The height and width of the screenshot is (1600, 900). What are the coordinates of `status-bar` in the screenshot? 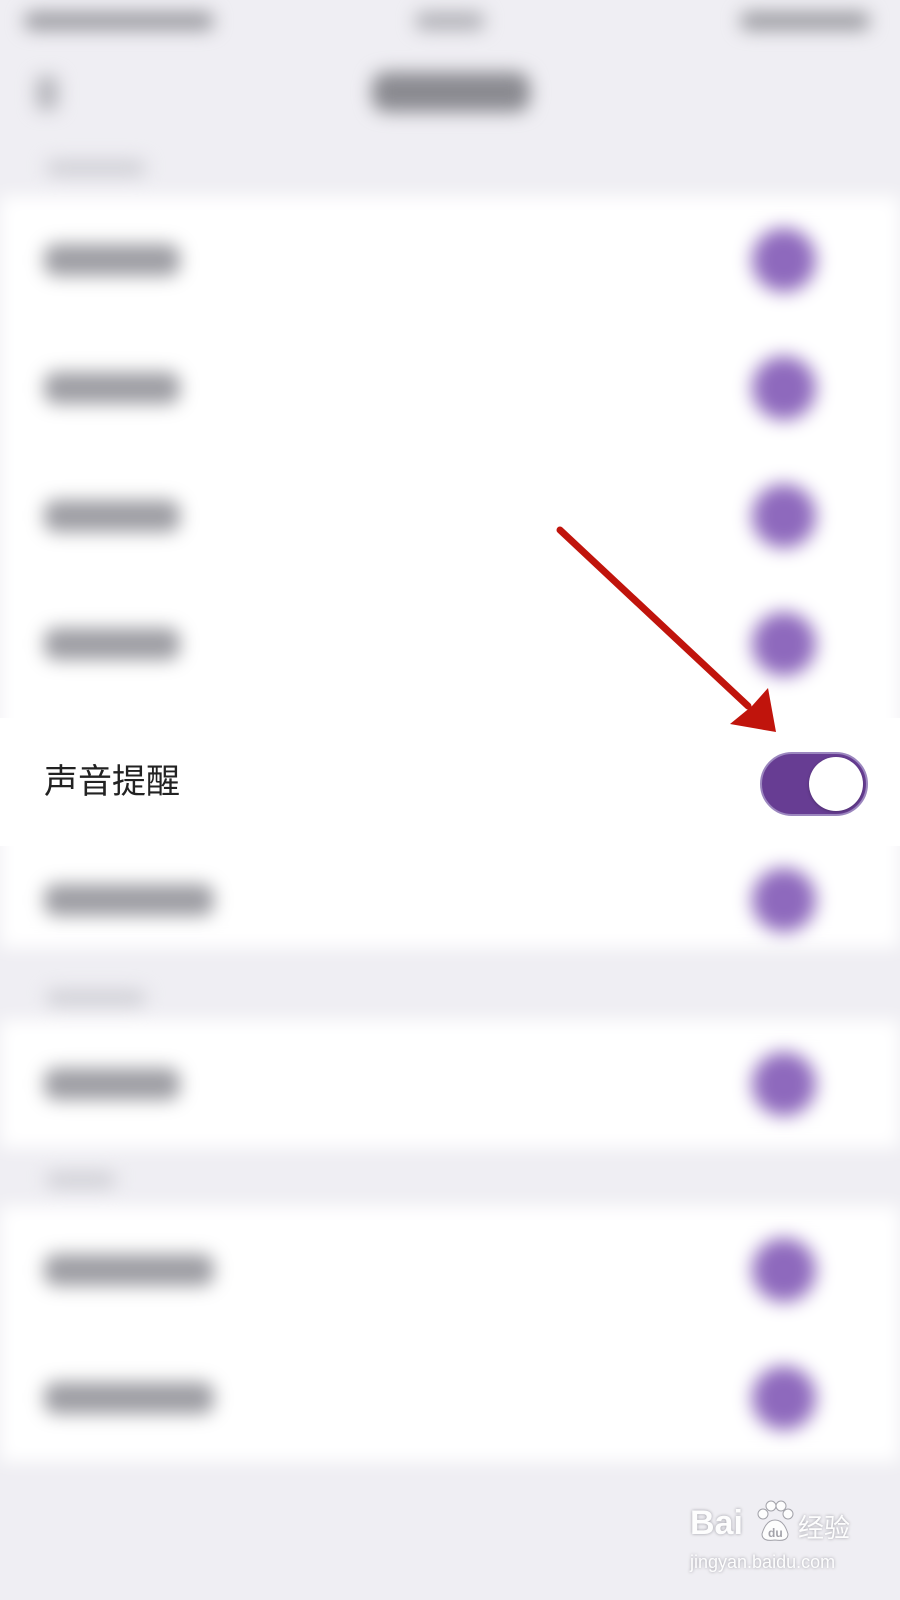 It's located at (450, 22).